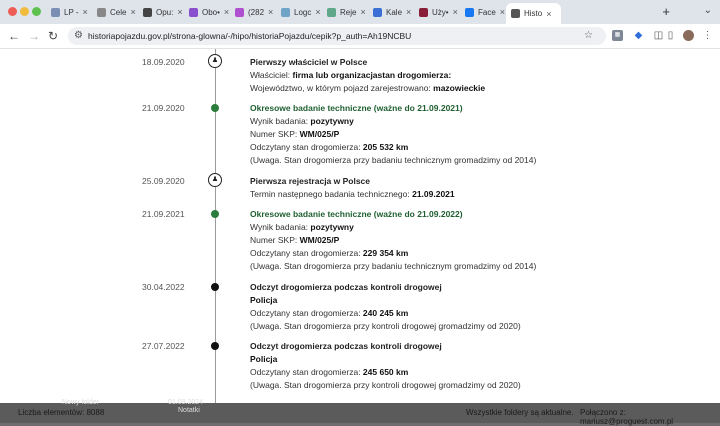 Image resolution: width=720 pixels, height=426 pixels. Describe the element at coordinates (34, 36) in the screenshot. I see `forward-arrow-icon: →` at that location.